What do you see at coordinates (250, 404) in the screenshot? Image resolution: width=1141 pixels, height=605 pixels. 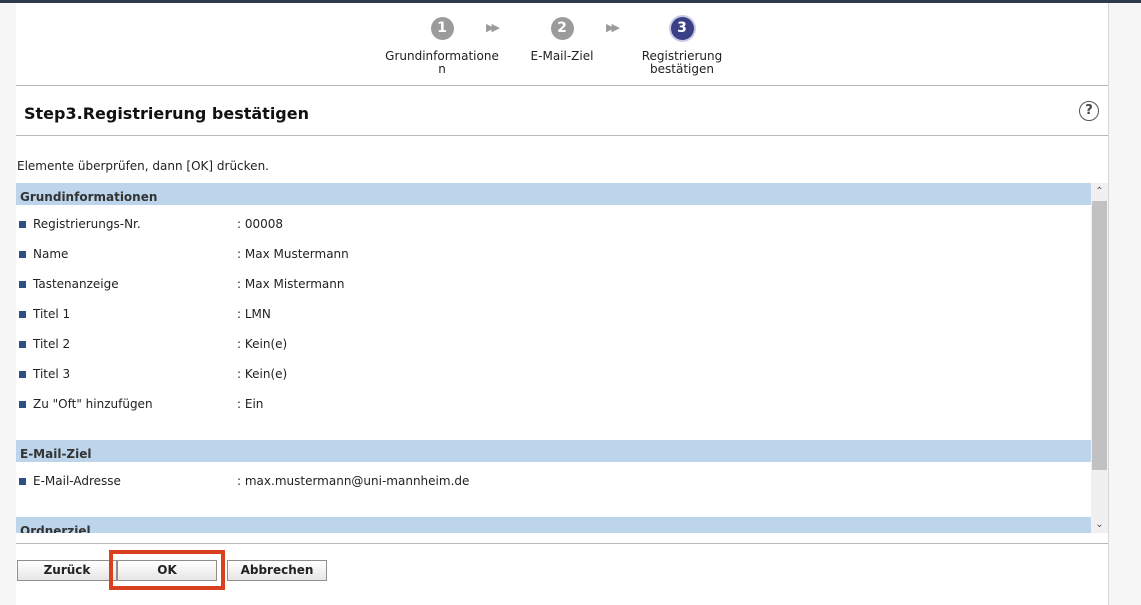 I see `row-value: : Ein` at bounding box center [250, 404].